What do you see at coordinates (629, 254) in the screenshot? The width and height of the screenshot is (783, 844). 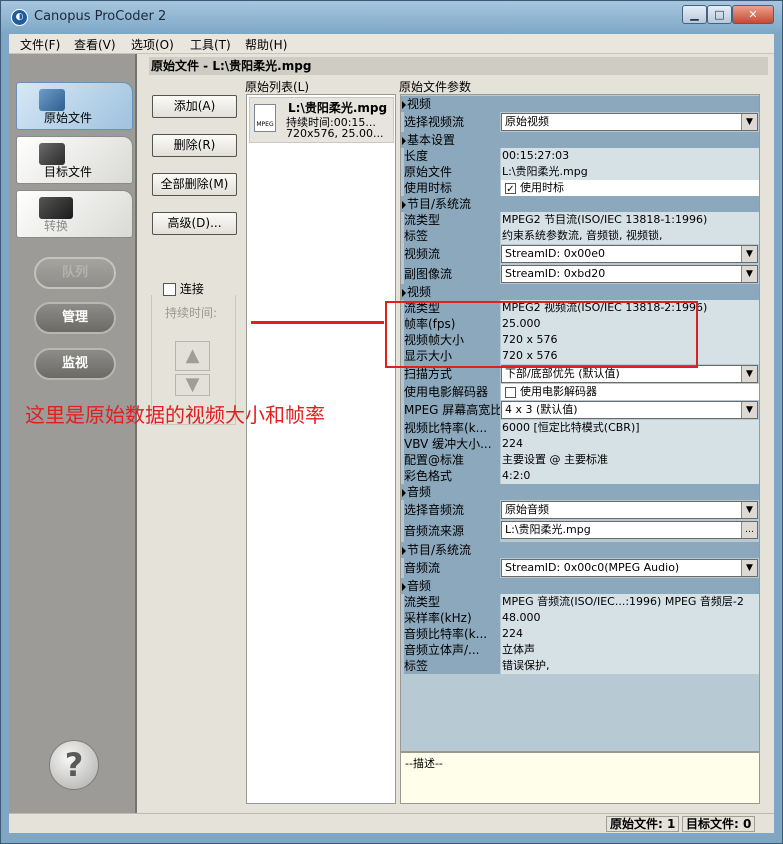 I see `param-dropdown: StreamID: 0x00e0 ▼` at bounding box center [629, 254].